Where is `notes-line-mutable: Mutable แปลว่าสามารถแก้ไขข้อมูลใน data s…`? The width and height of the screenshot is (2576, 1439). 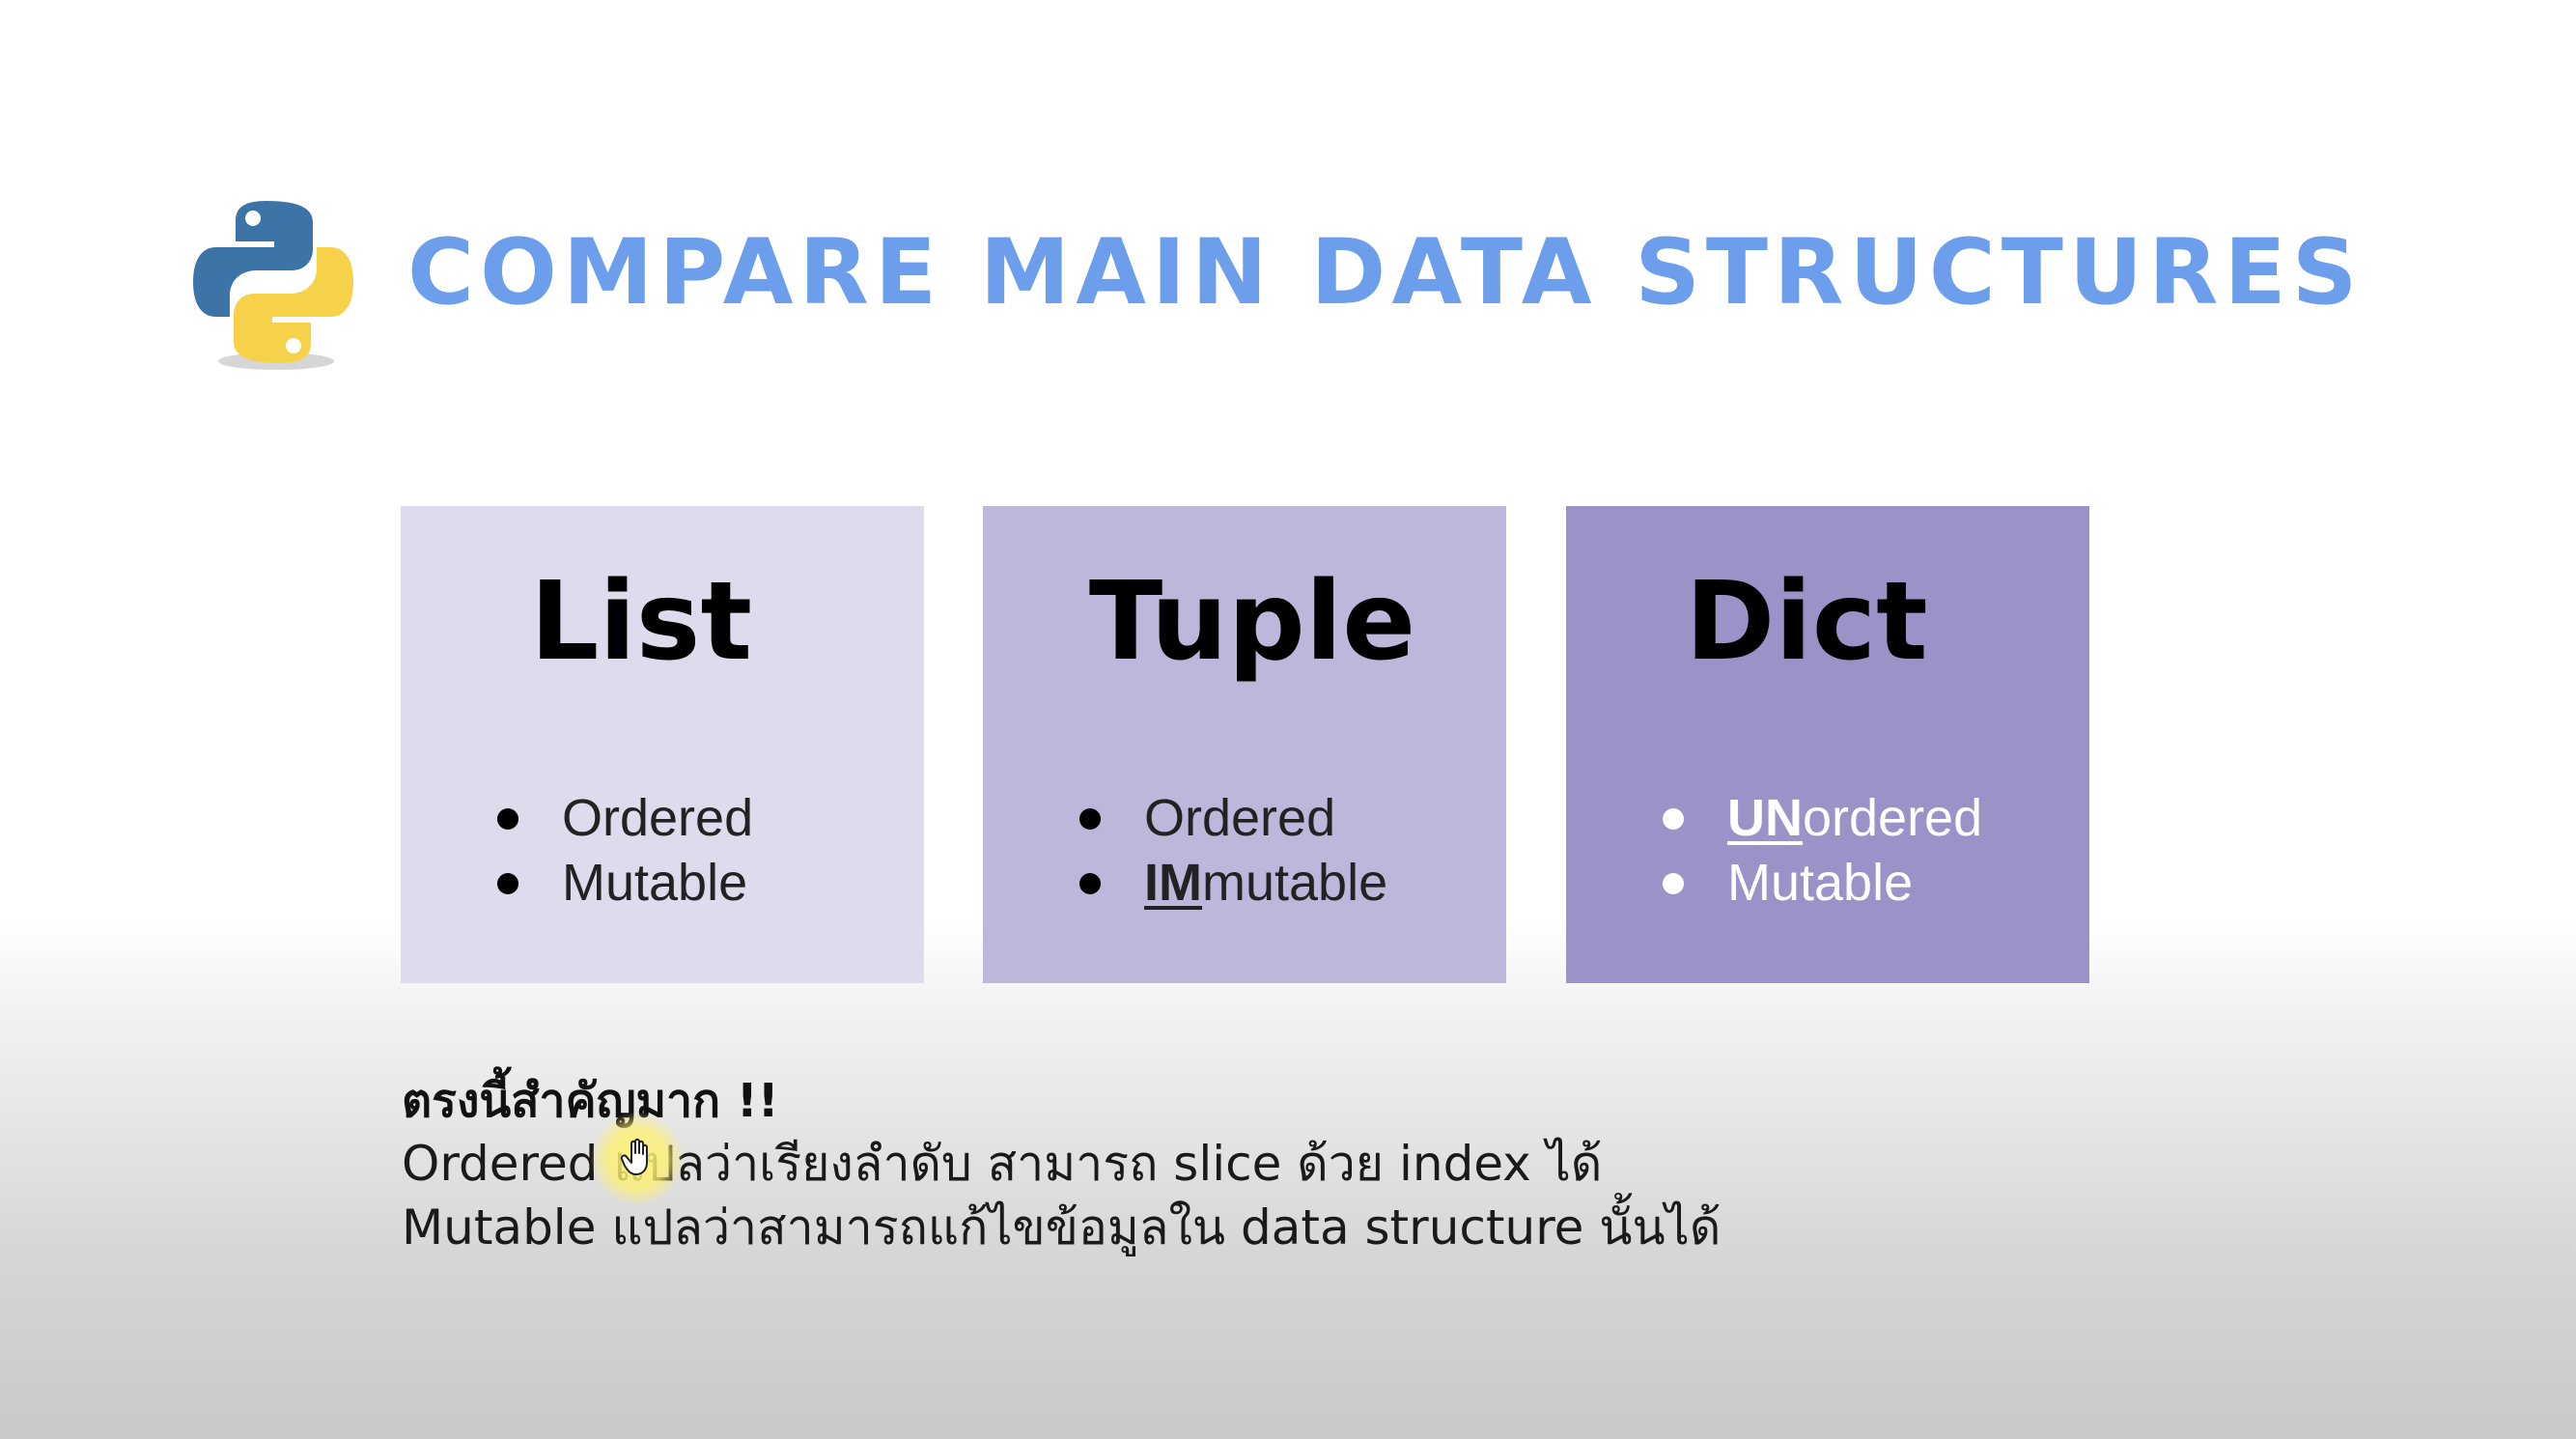
notes-line-mutable: Mutable แปลว่าสามารถแก้ไขข้อมูลใน data s… is located at coordinates (1062, 1227).